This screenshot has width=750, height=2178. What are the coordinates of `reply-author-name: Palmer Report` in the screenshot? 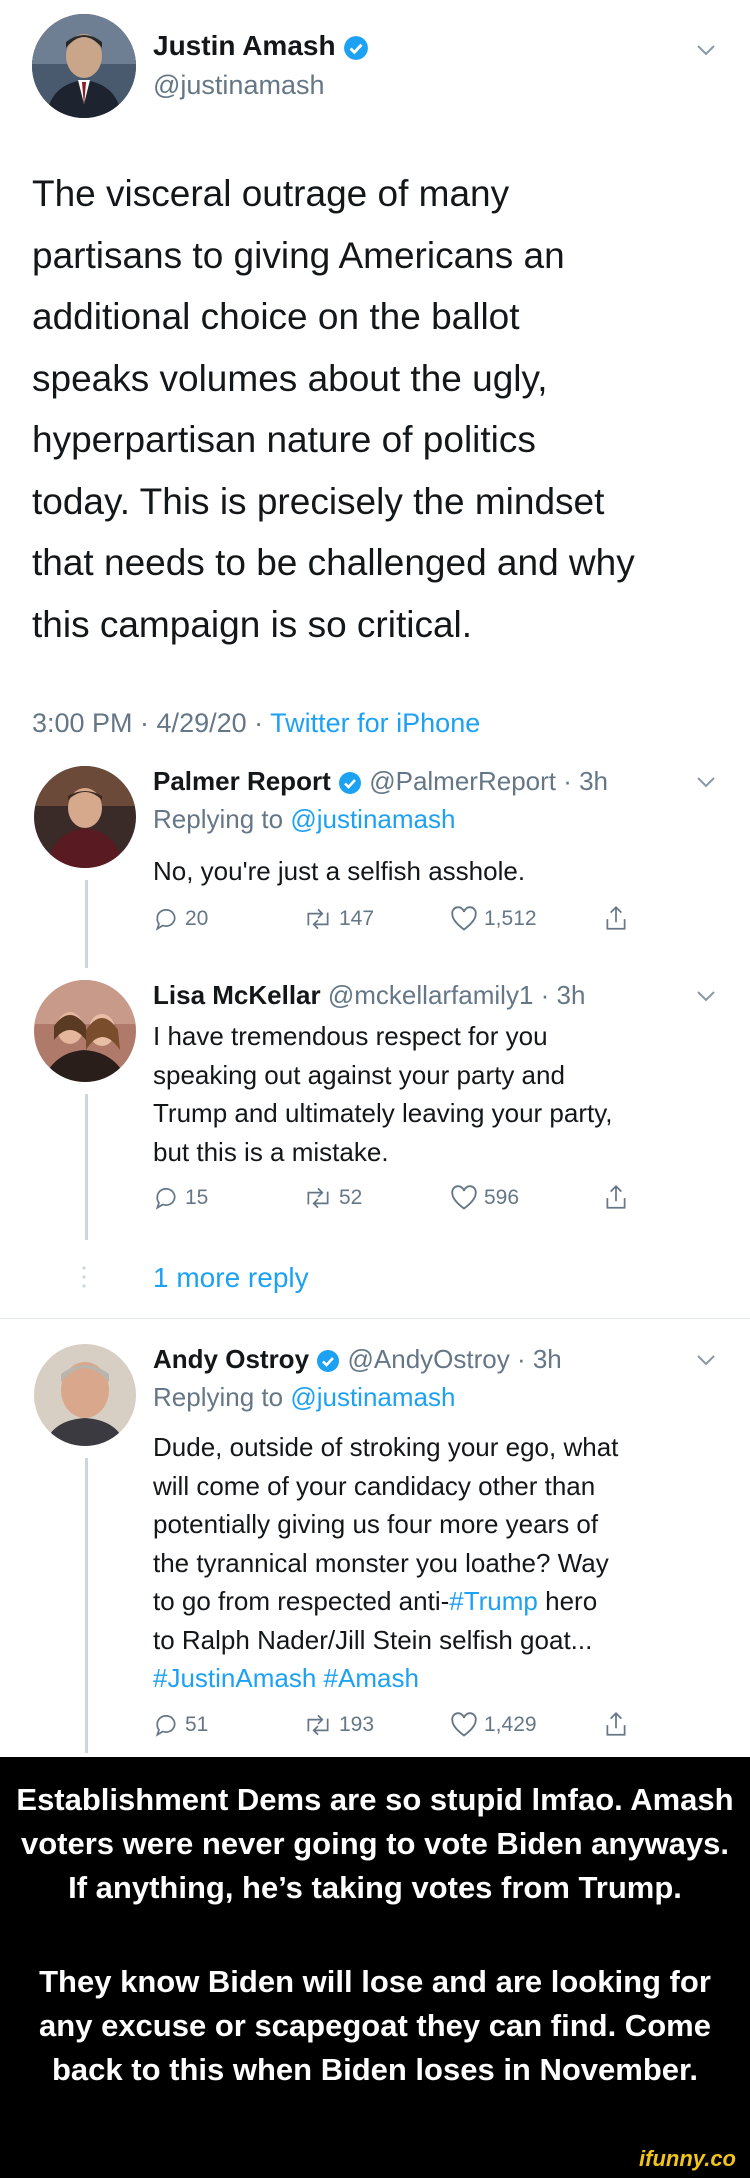 It's located at (242, 781).